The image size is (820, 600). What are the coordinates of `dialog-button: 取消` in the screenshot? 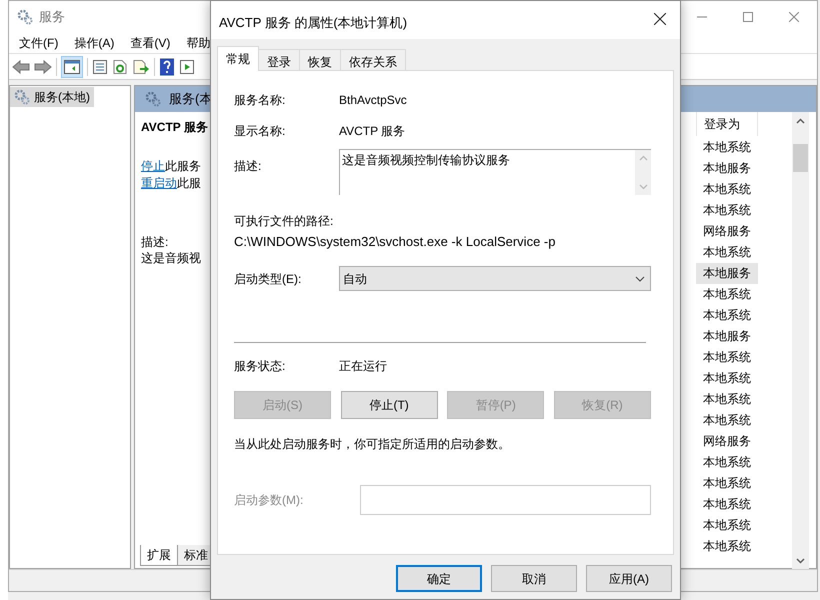 It's located at (534, 578).